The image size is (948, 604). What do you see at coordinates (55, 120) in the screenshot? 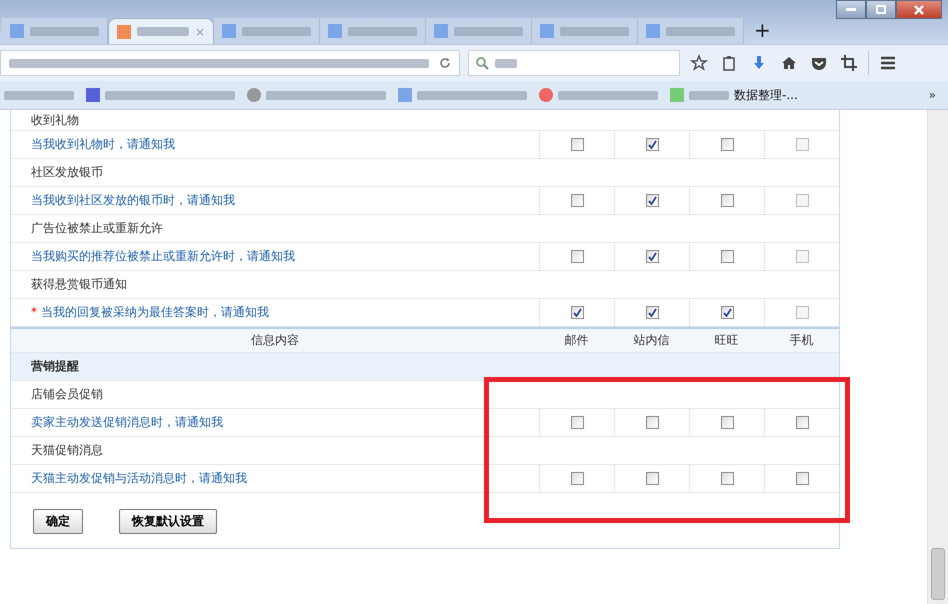
I see `category-label: 收到礼物` at bounding box center [55, 120].